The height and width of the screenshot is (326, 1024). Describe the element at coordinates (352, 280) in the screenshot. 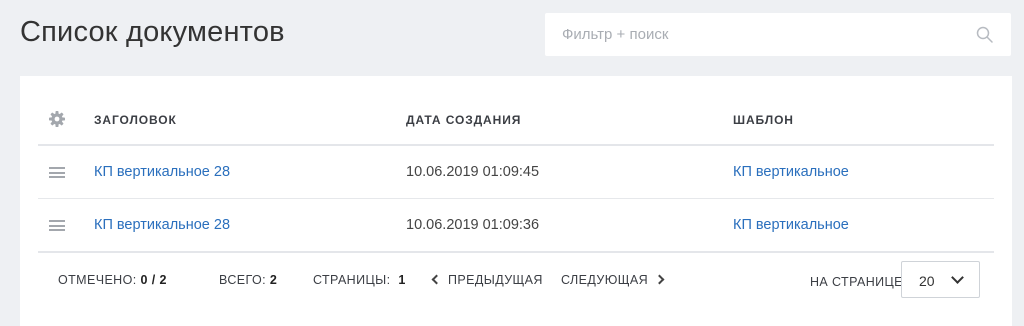

I see `pages-label: СТРАНИЦЫ:` at that location.